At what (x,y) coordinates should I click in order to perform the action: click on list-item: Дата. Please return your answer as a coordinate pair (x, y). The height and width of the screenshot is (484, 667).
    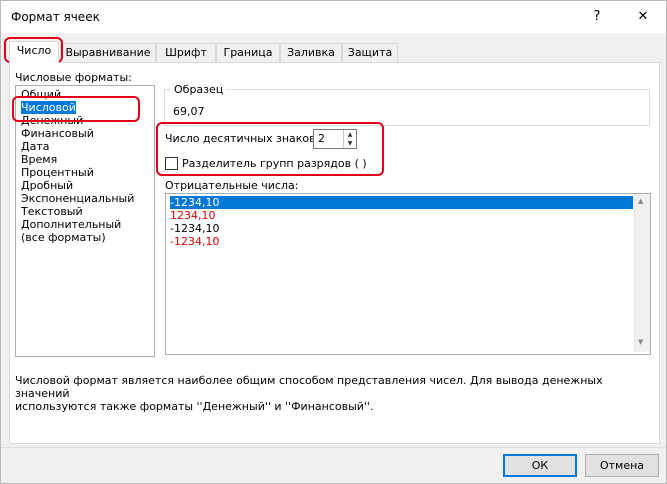
    Looking at the image, I should click on (35, 146).